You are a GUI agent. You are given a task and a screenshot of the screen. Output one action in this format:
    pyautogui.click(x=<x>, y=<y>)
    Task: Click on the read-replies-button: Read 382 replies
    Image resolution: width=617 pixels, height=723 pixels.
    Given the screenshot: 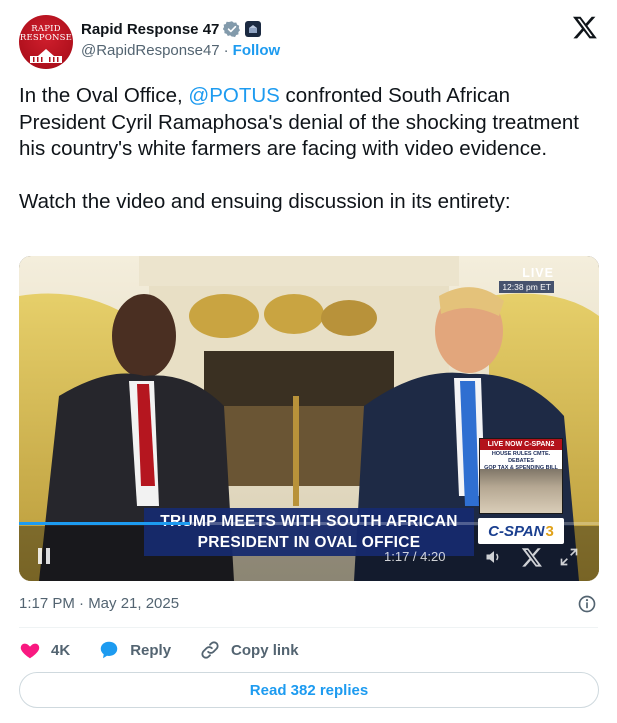 What is the action you would take?
    pyautogui.click(x=309, y=690)
    